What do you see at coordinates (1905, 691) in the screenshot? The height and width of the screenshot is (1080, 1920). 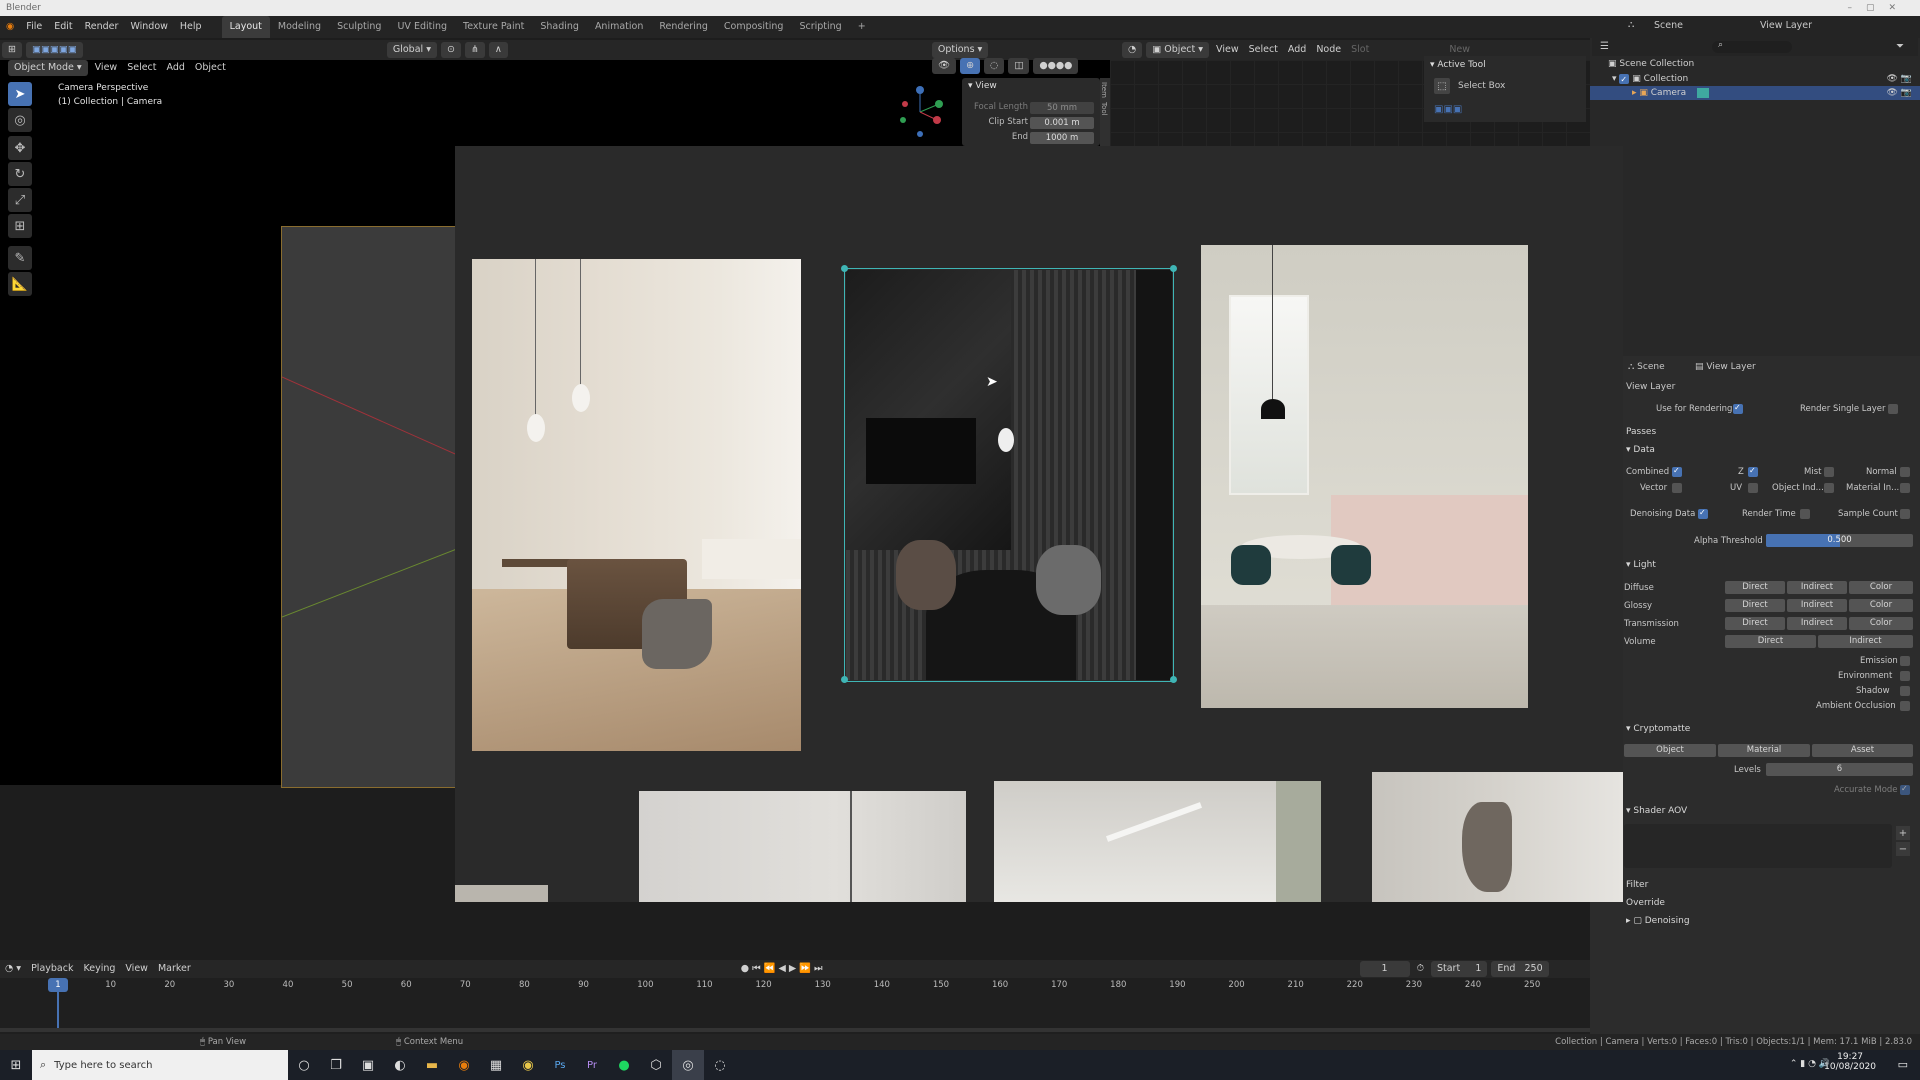 I see `shadow-checkbox` at bounding box center [1905, 691].